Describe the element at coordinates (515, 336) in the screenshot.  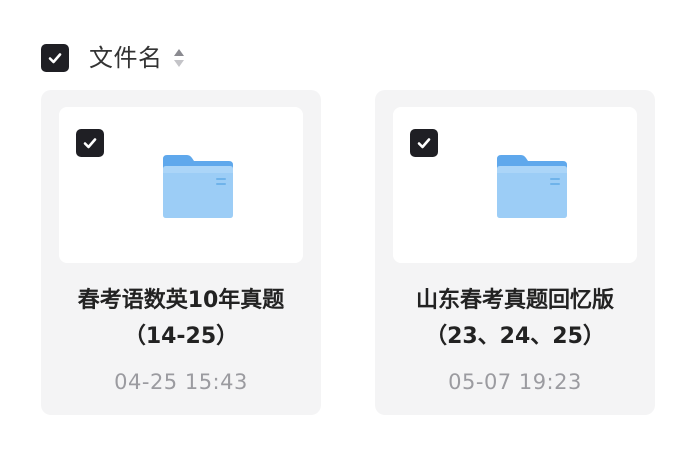
I see `file-name-line2: （23、24、25）` at that location.